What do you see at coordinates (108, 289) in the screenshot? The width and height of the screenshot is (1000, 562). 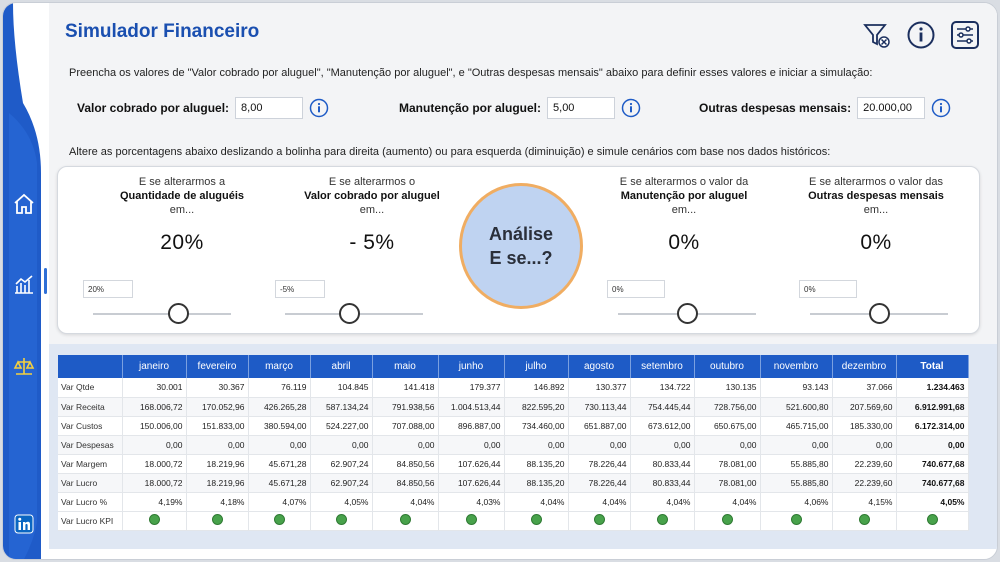 I see `quantidade-pct-input` at bounding box center [108, 289].